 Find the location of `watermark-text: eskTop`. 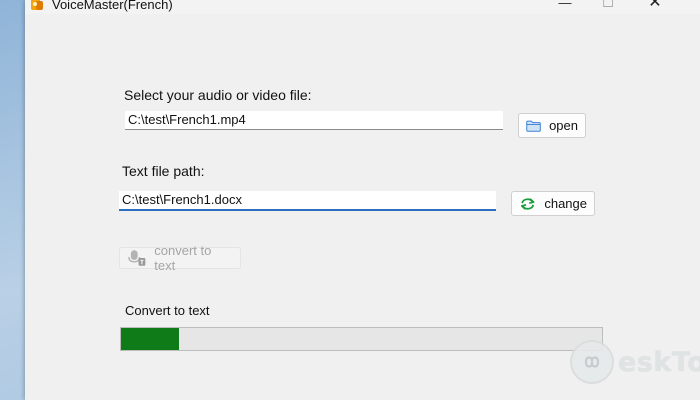

watermark-text: eskTop is located at coordinates (659, 362).